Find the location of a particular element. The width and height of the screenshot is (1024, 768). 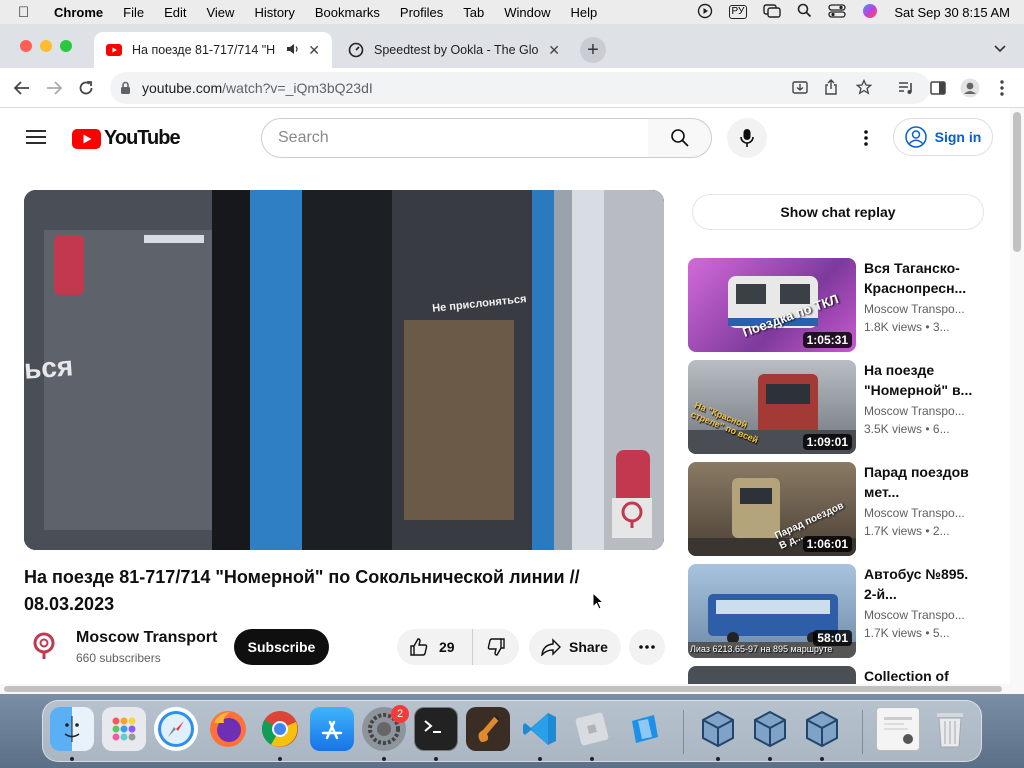

terminal-icon is located at coordinates (436, 729).